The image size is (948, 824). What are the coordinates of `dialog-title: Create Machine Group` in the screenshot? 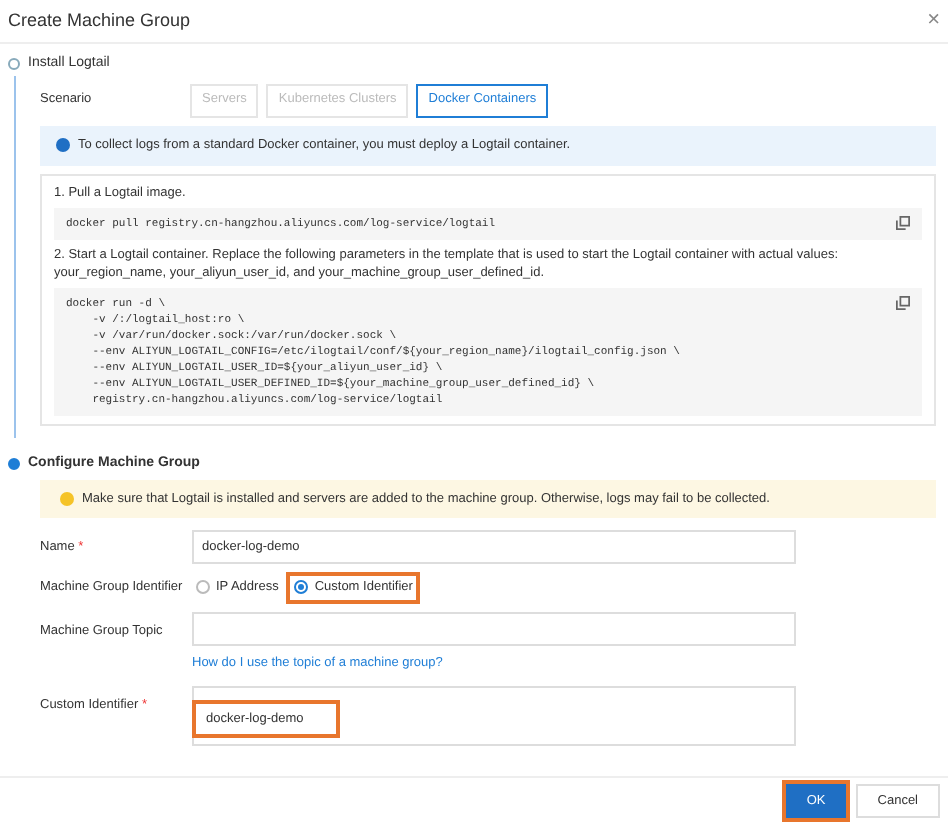 It's located at (99, 20).